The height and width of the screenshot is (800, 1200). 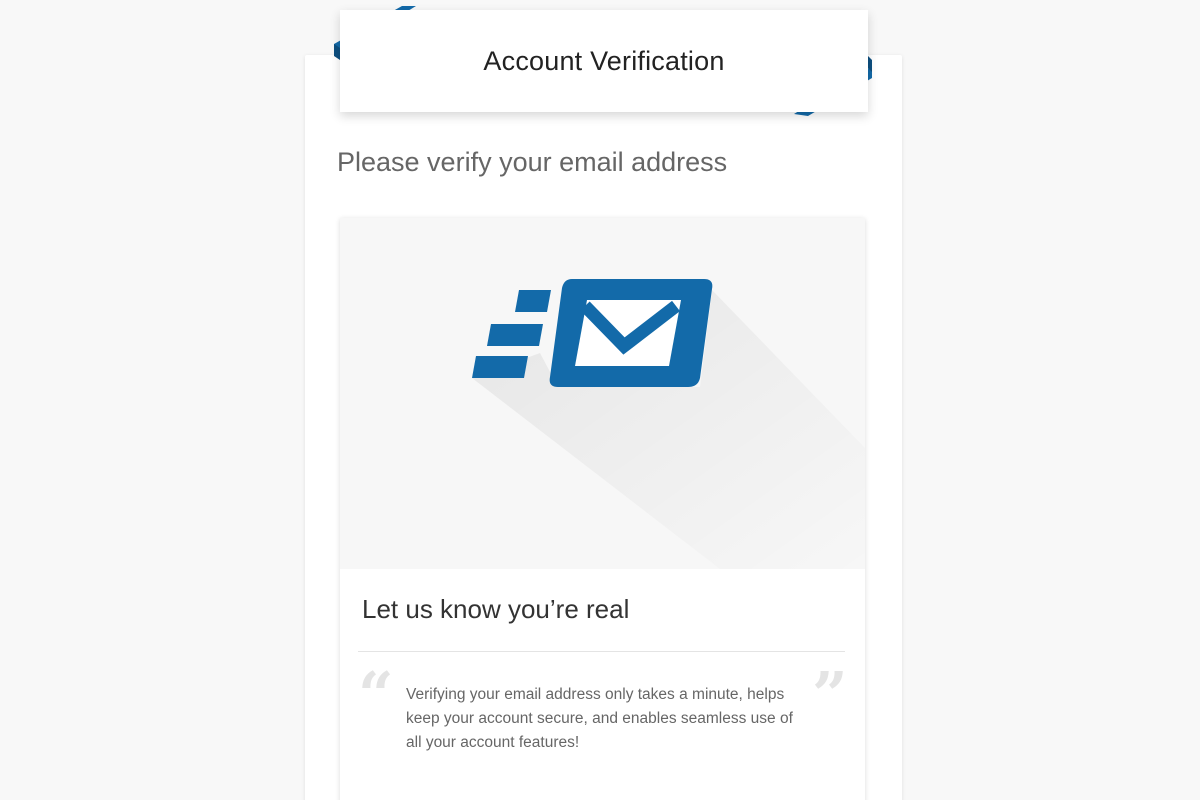 What do you see at coordinates (496, 609) in the screenshot?
I see `card-title: Let us know you’re real` at bounding box center [496, 609].